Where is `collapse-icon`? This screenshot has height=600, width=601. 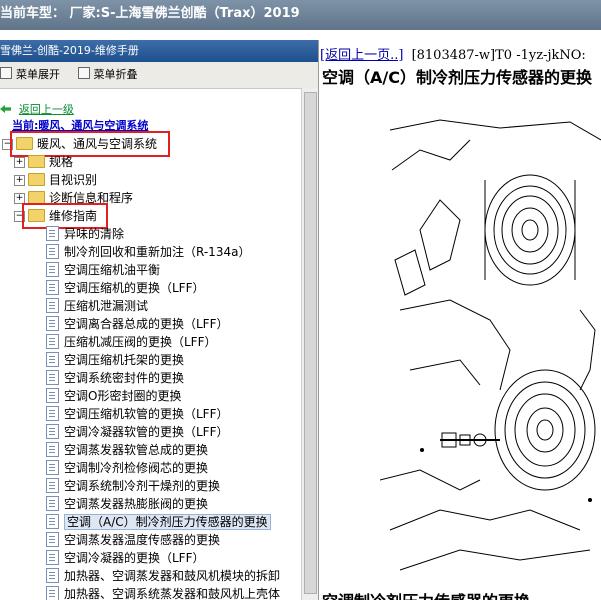
collapse-icon is located at coordinates (83, 73).